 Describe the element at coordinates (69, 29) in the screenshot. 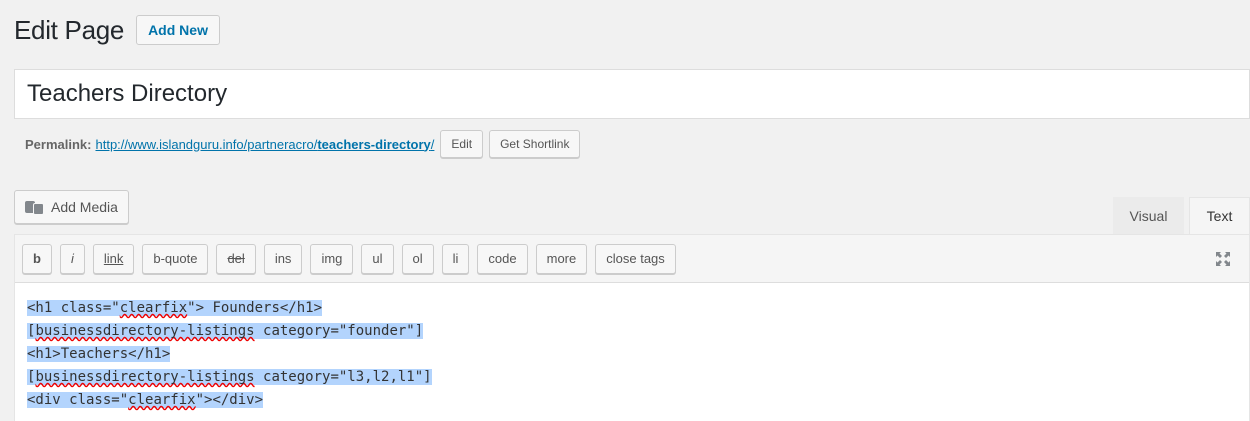

I see `page-title: Edit Page` at that location.